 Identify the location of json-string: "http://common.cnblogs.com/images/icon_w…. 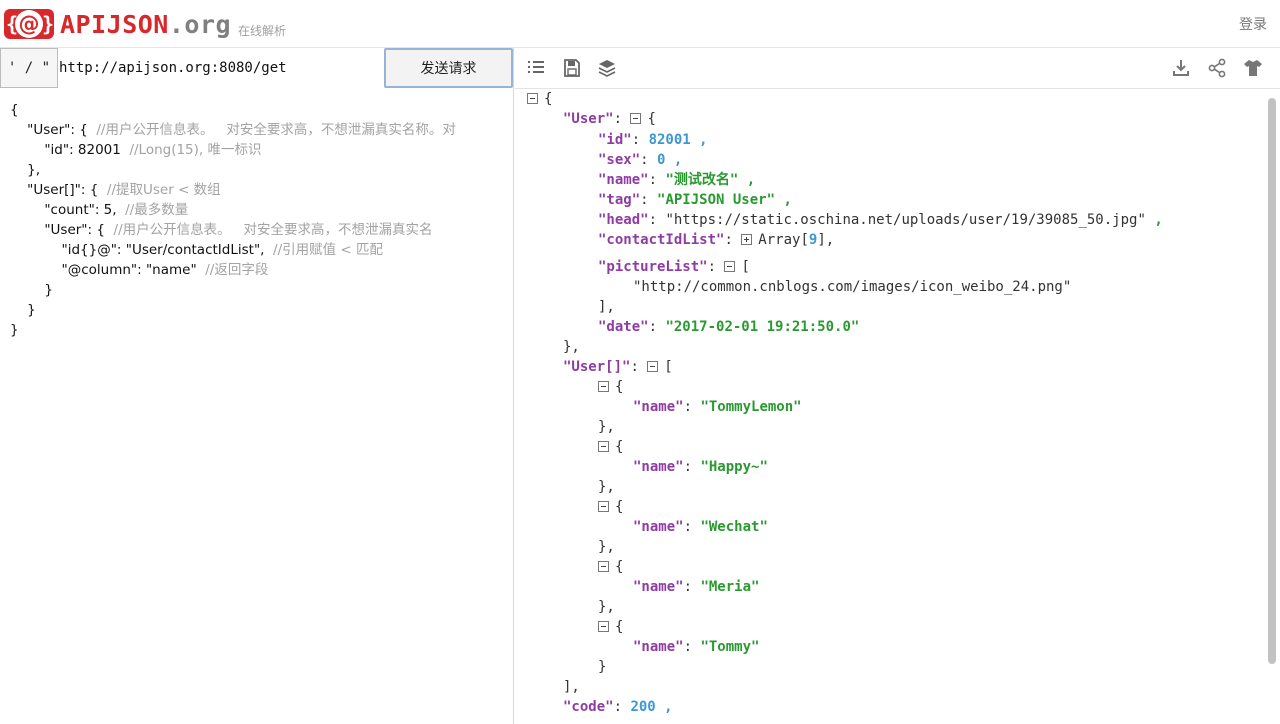
(852, 287).